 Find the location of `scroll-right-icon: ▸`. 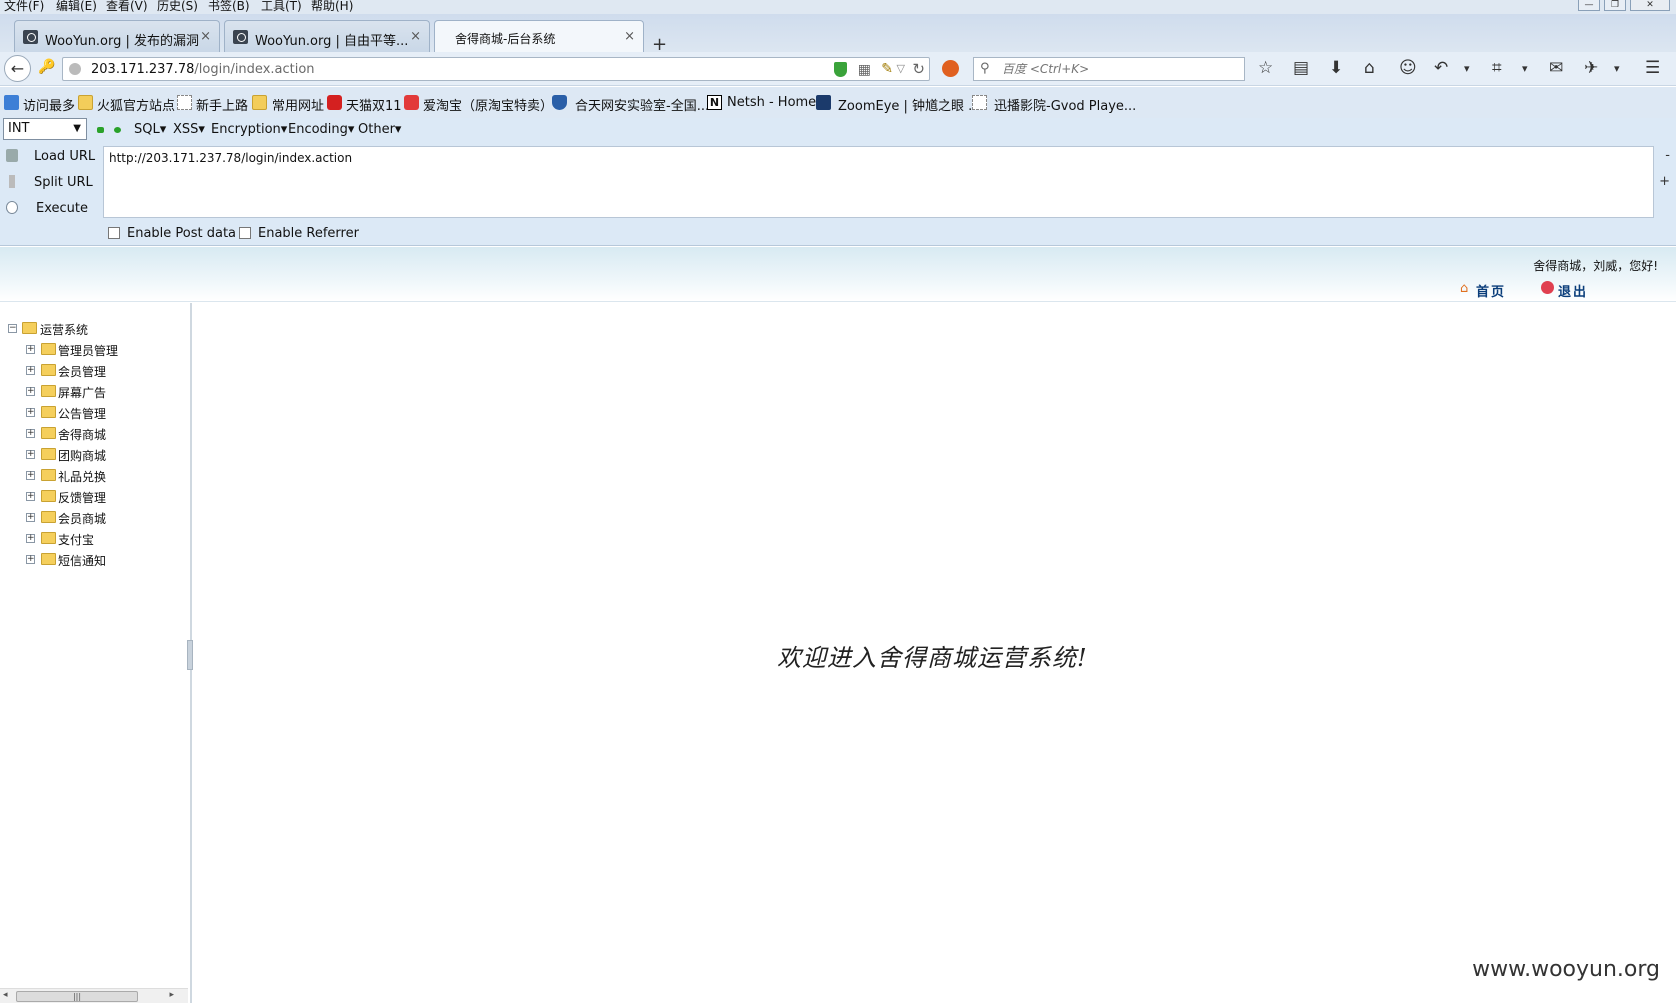

scroll-right-icon: ▸ is located at coordinates (171, 995).